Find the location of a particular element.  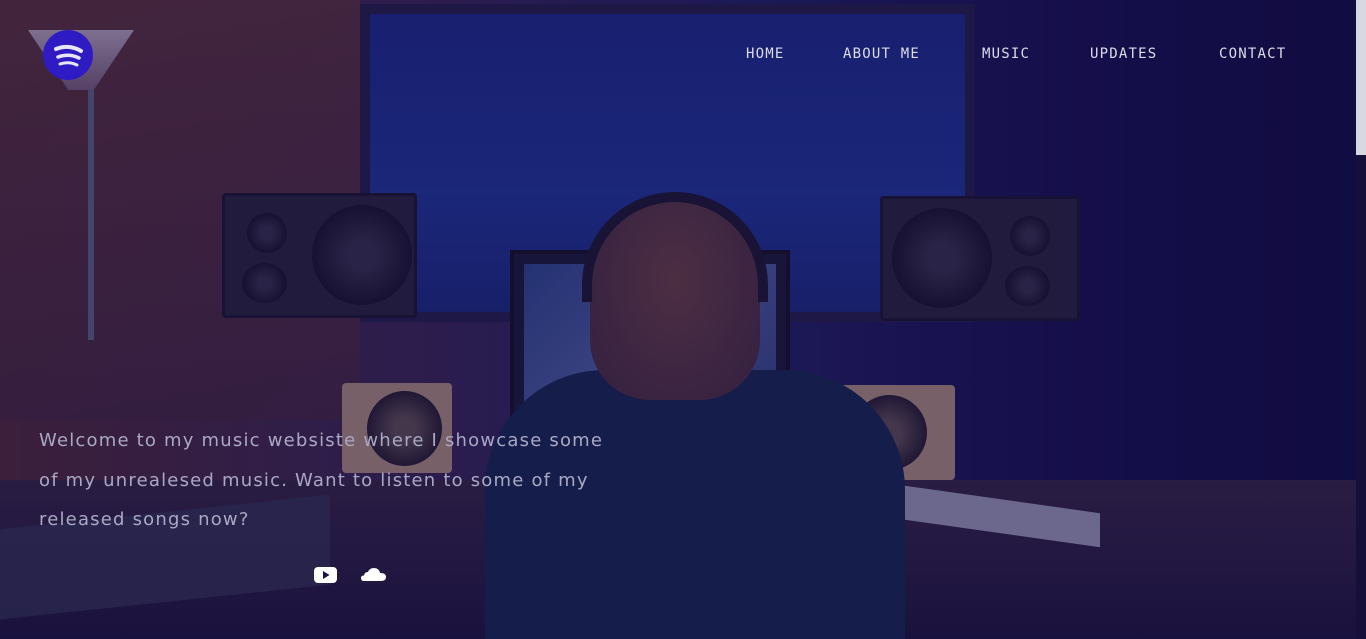

nav-contact: CONTACT is located at coordinates (1252, 54).